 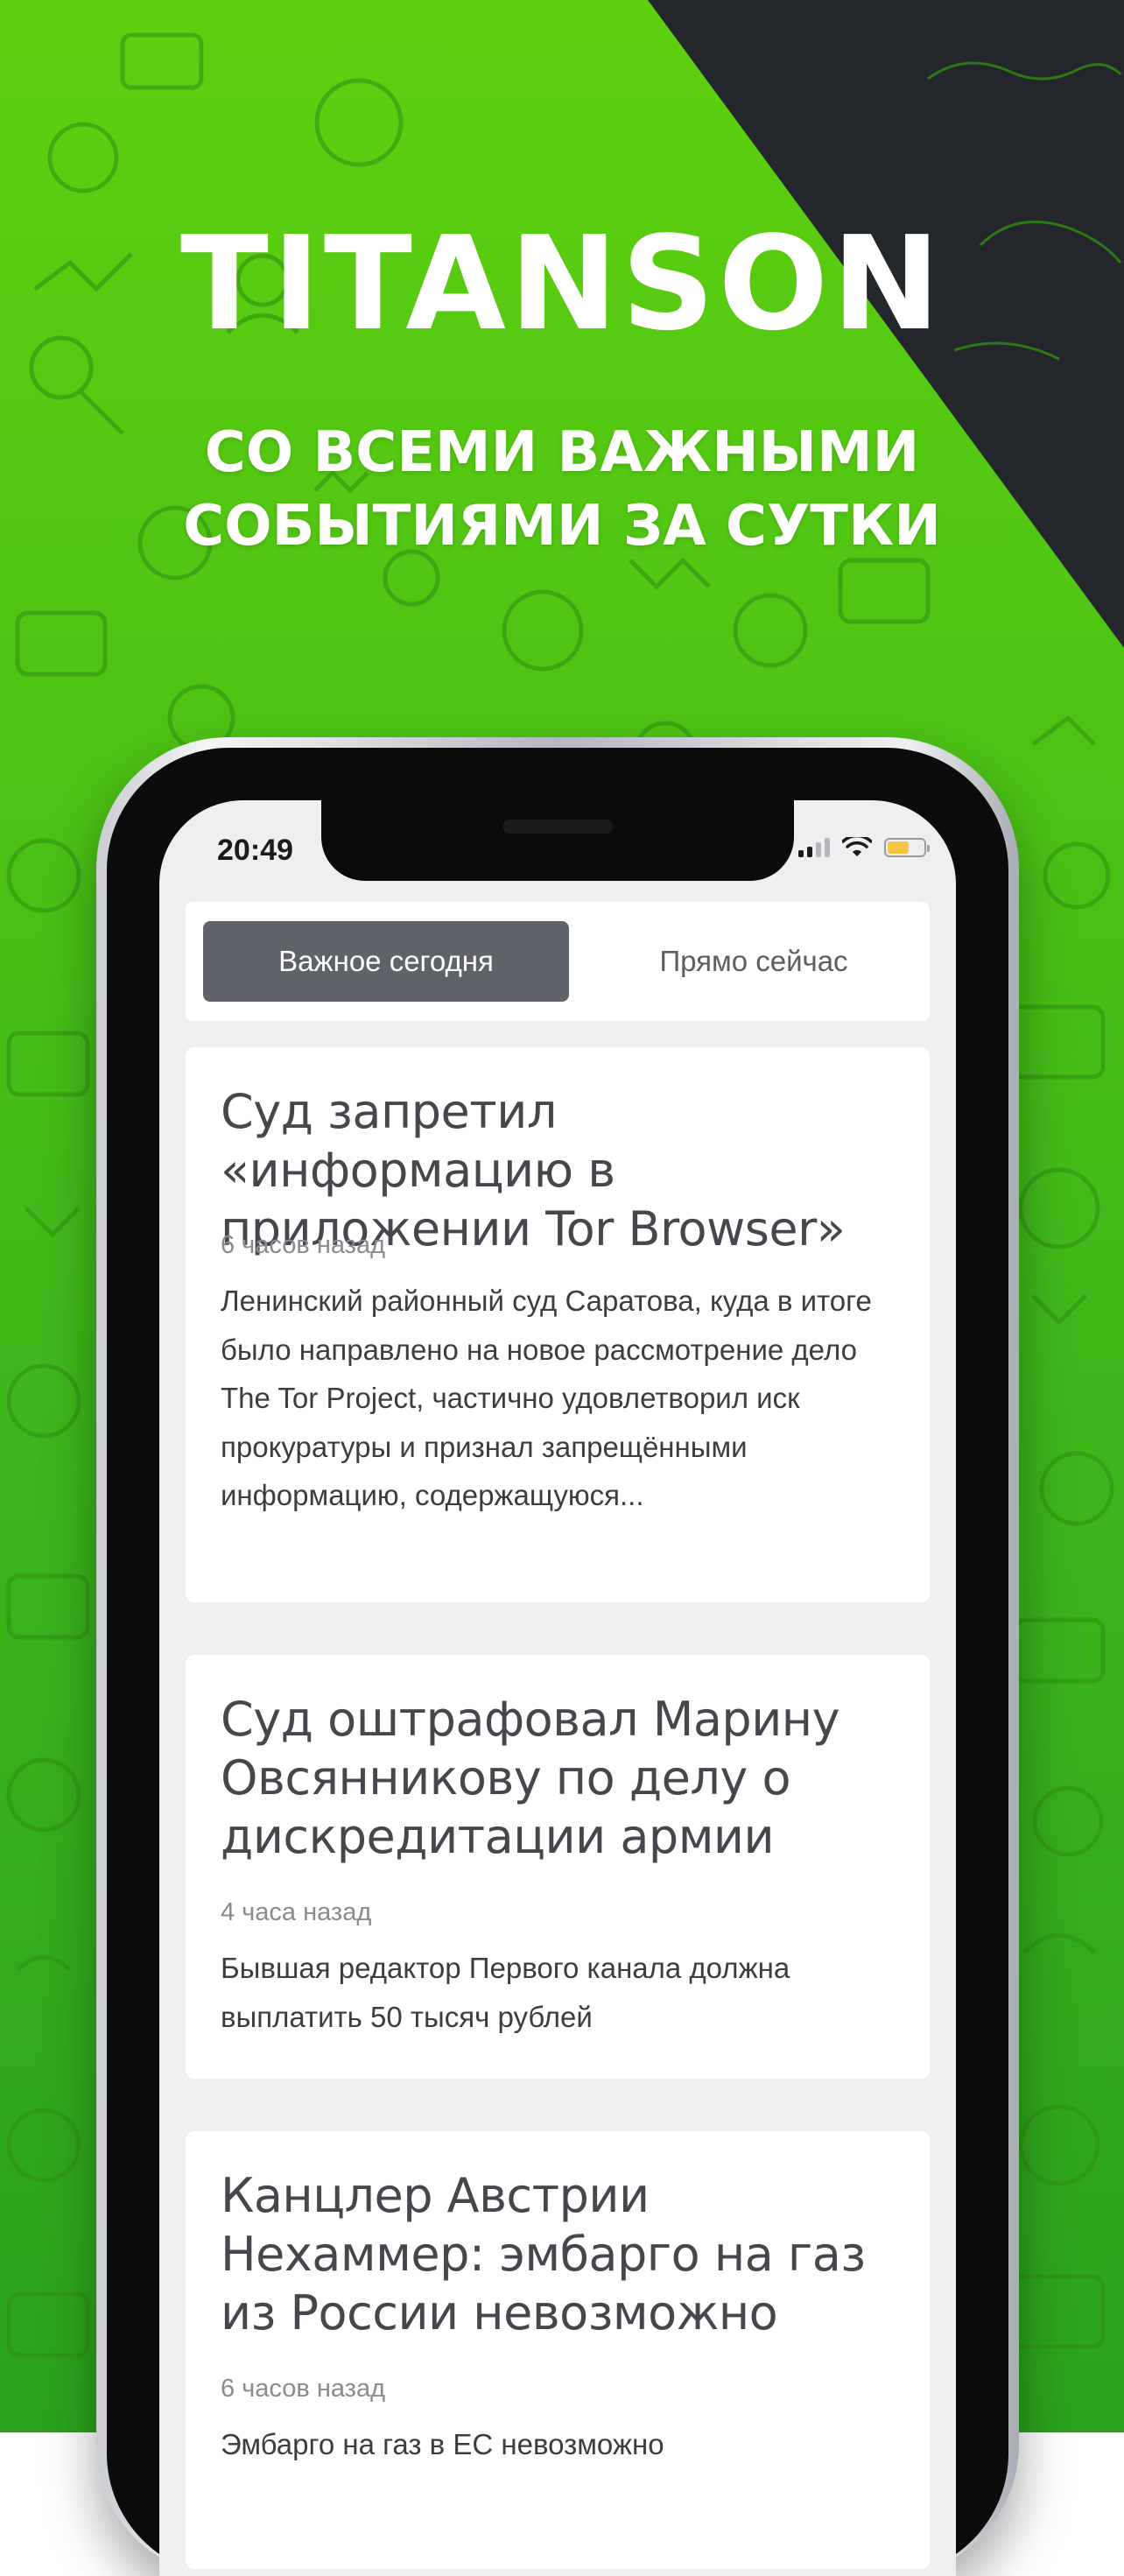 I want to click on news-time: 4 часа назад, so click(x=296, y=1912).